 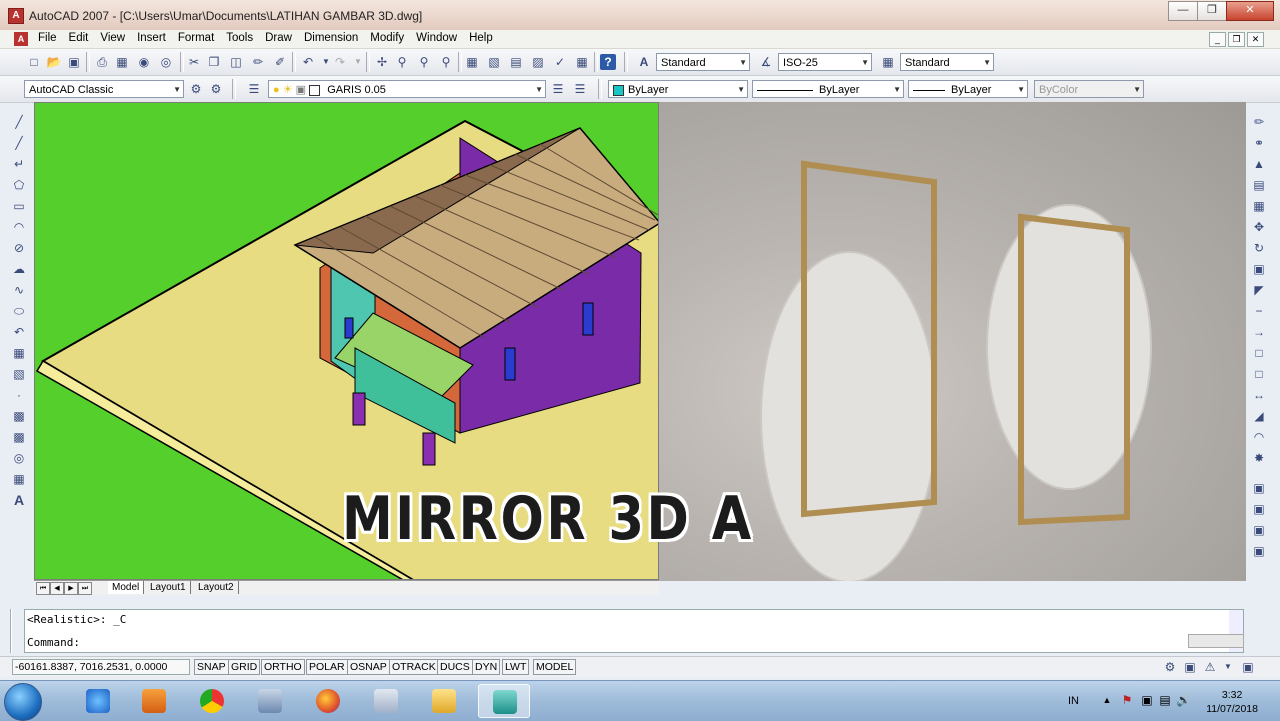 What do you see at coordinates (19, 311) in the screenshot?
I see `ellipse-icon: ⬭` at bounding box center [19, 311].